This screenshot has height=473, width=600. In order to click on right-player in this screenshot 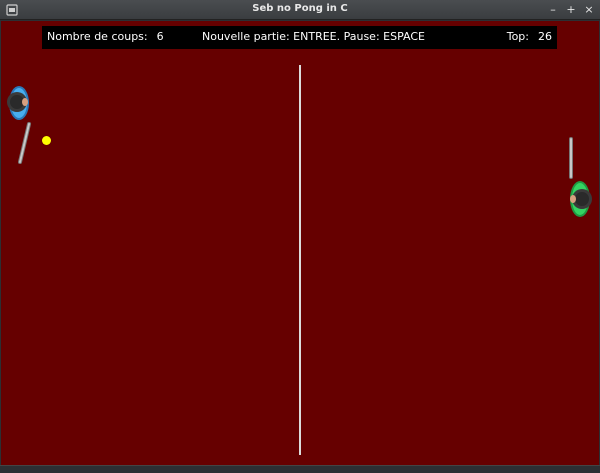, I will do `click(580, 177)`.